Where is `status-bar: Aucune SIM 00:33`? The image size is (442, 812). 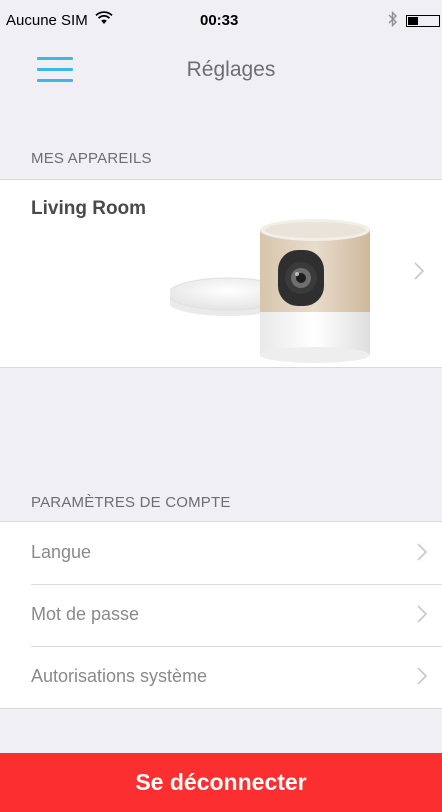 status-bar: Aucune SIM 00:33 is located at coordinates (221, 20).